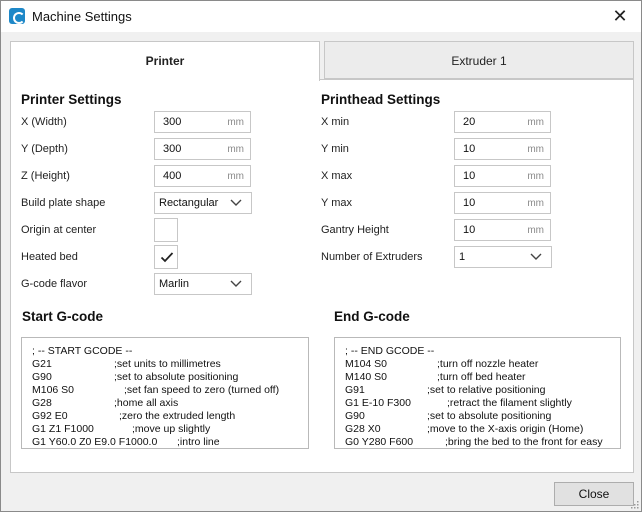  What do you see at coordinates (486, 390) in the screenshot?
I see `end-gcode-line-comment: ;set to relative positioning` at bounding box center [486, 390].